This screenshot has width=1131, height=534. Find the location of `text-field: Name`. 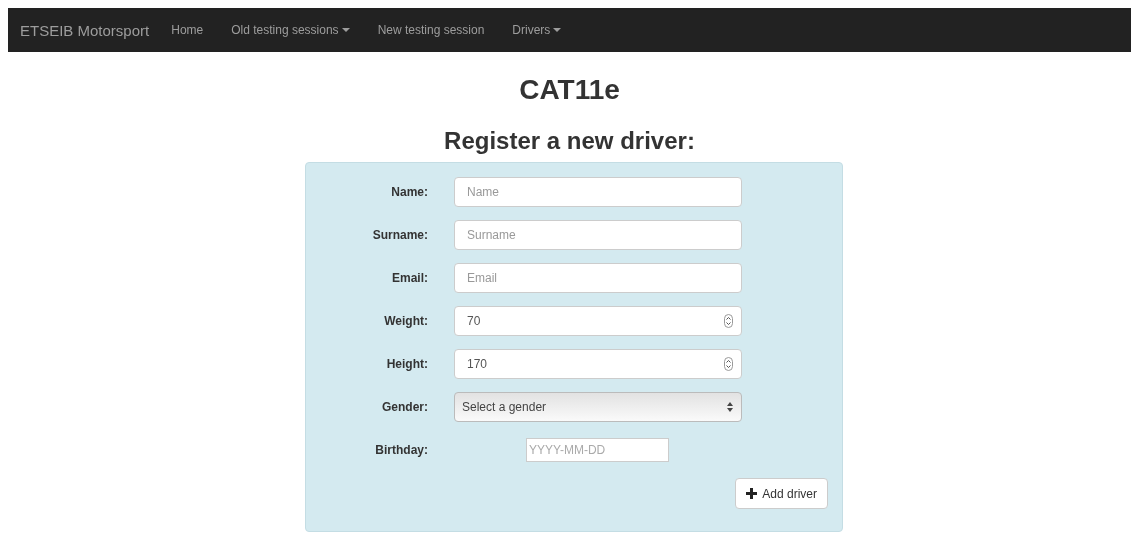

text-field: Name is located at coordinates (598, 192).